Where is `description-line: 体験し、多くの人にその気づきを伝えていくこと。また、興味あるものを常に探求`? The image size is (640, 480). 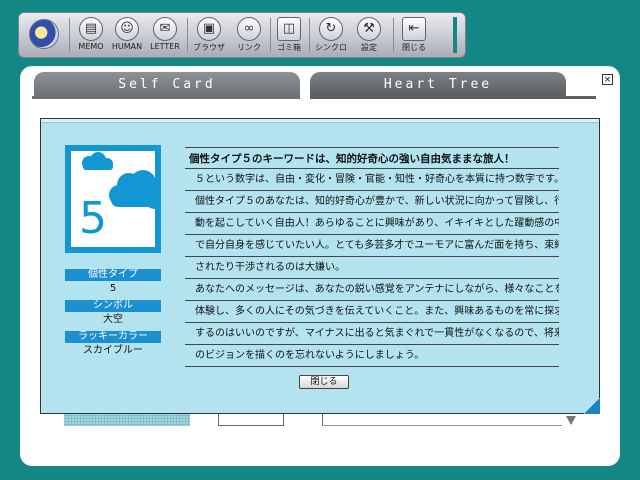 description-line: 体験し、多くの人にその気づきを伝えていくこと。また、興味あるものを常に探求 is located at coordinates (372, 312).